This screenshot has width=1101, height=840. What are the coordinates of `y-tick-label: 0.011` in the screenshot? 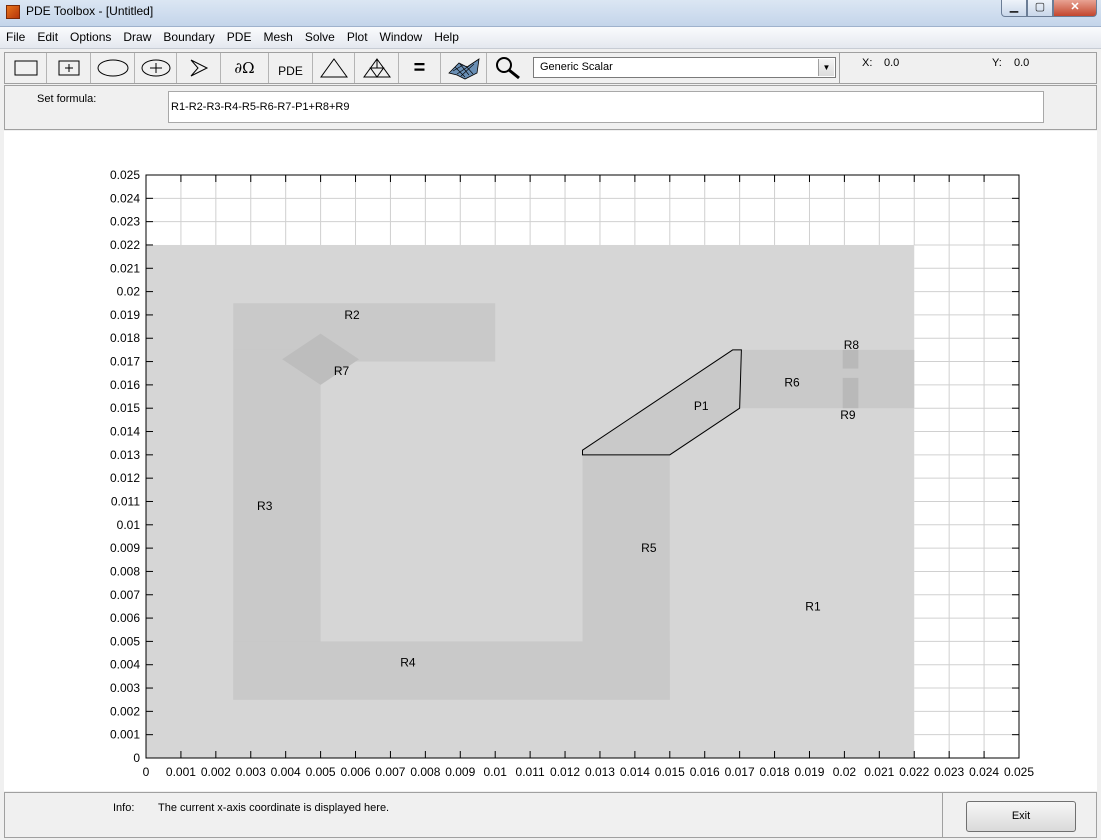 It's located at (125, 501).